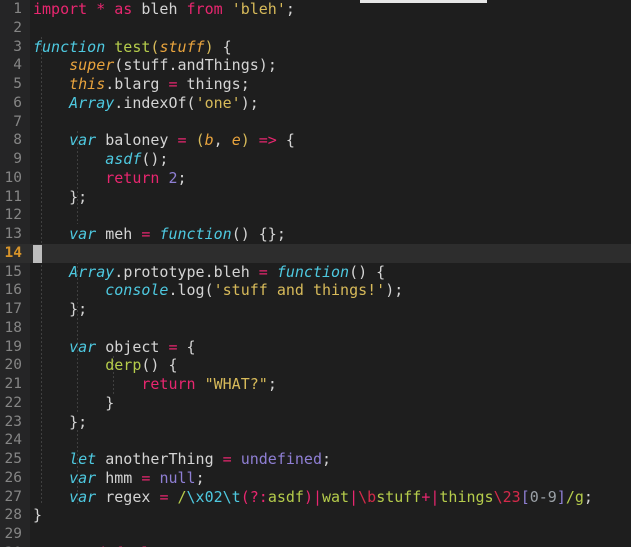  I want to click on token: console, so click(137, 290).